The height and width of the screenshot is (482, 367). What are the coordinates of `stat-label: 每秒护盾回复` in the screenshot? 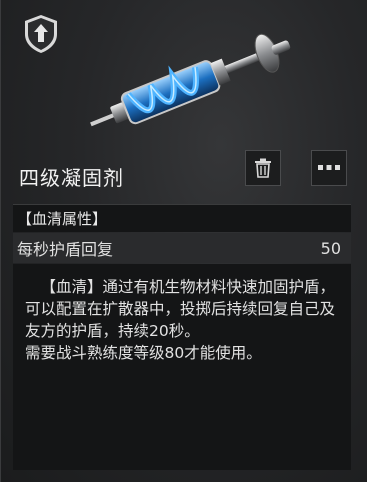 It's located at (65, 249).